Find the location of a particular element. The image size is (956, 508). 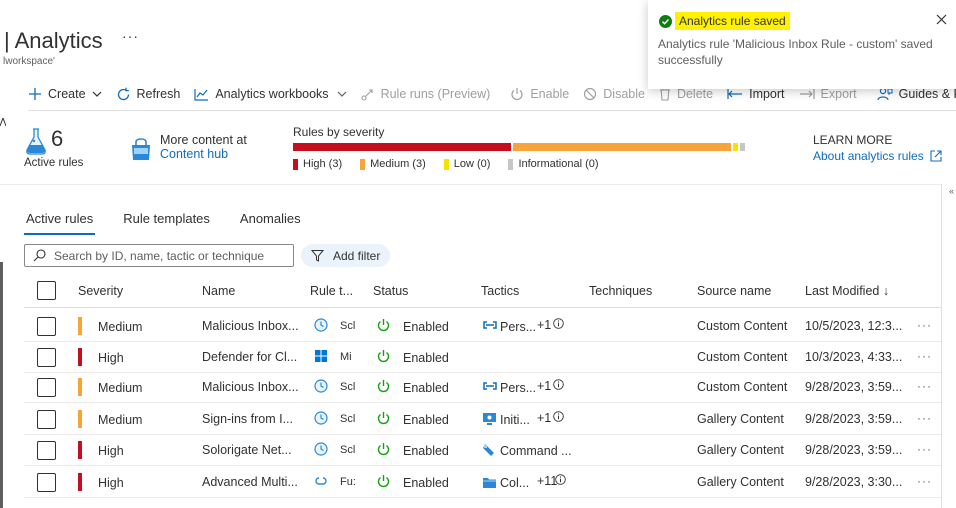

severity-bar is located at coordinates (519, 147).